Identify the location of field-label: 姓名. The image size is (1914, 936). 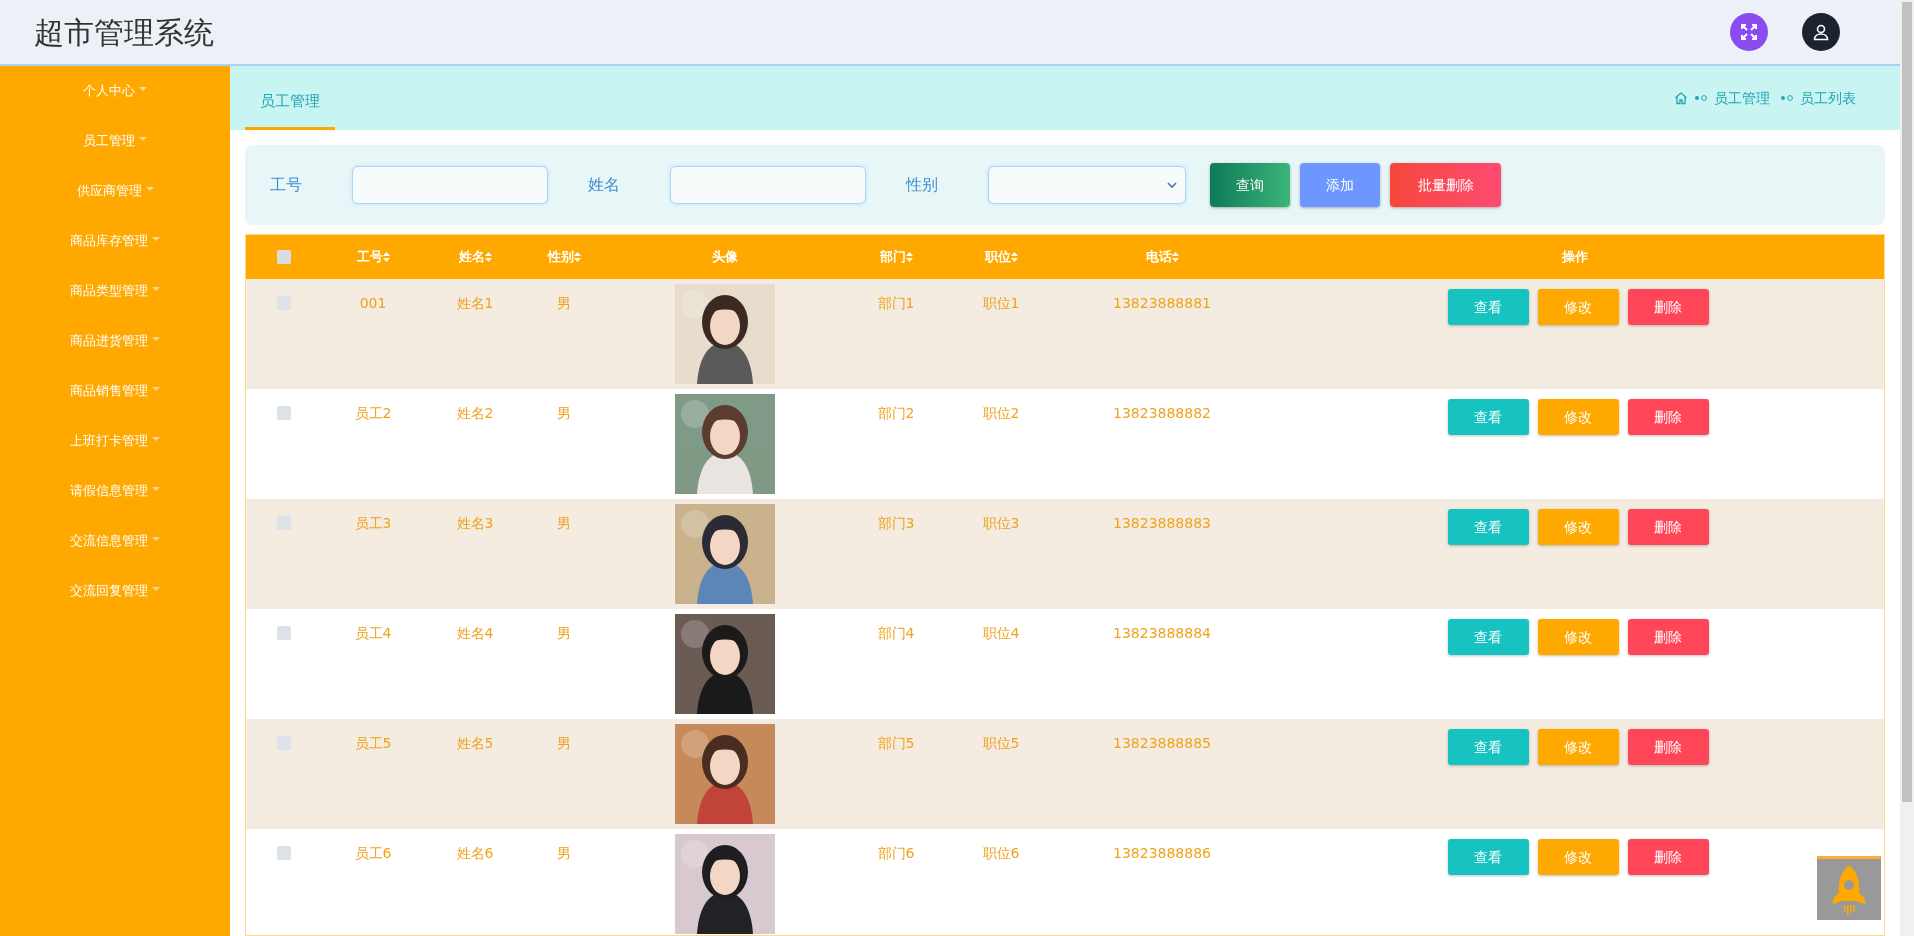
(604, 185).